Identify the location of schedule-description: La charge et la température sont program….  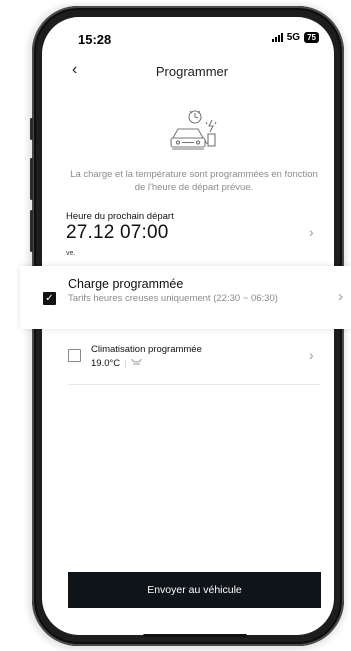
(194, 181).